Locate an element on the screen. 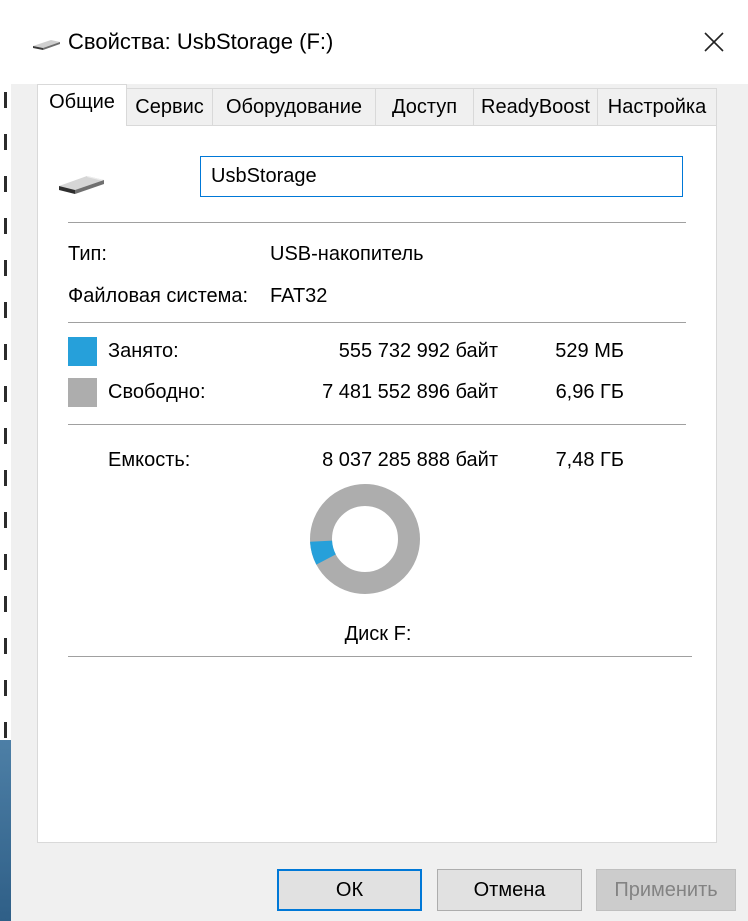  capacity-size: 7,48 ГБ is located at coordinates (589, 460).